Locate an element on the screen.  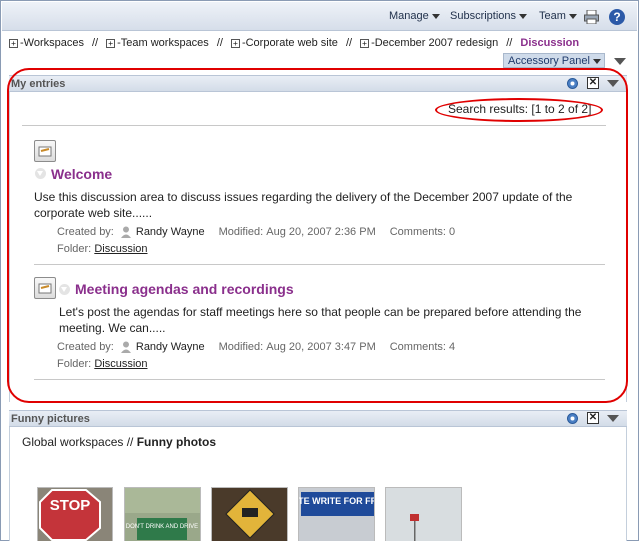
modified-date: Aug 20, 2007 2:36 PM is located at coordinates (321, 232).